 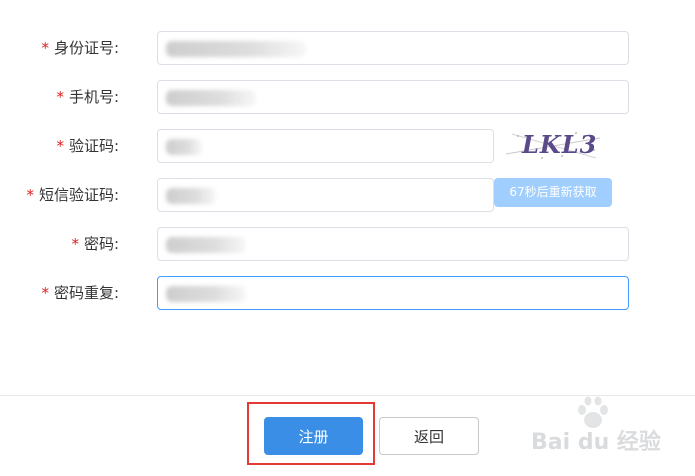 What do you see at coordinates (87, 146) in the screenshot?
I see `captcha-label: * 验证码:` at bounding box center [87, 146].